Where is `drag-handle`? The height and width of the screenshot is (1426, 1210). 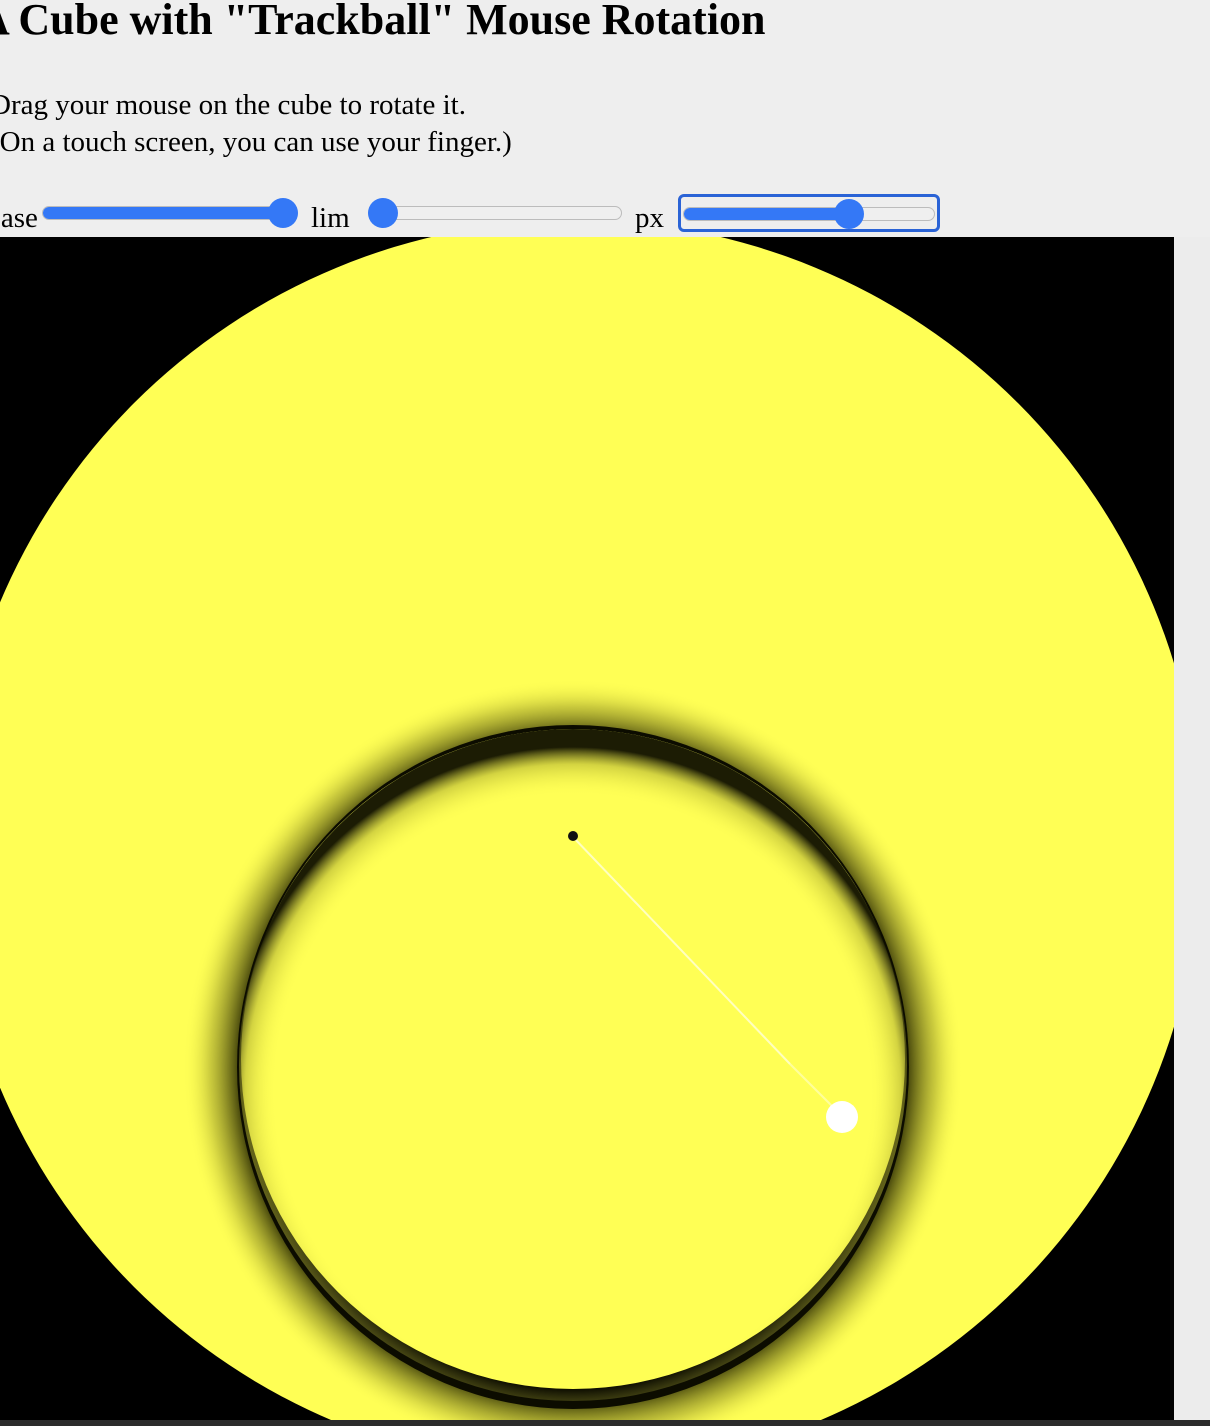 drag-handle is located at coordinates (842, 1117).